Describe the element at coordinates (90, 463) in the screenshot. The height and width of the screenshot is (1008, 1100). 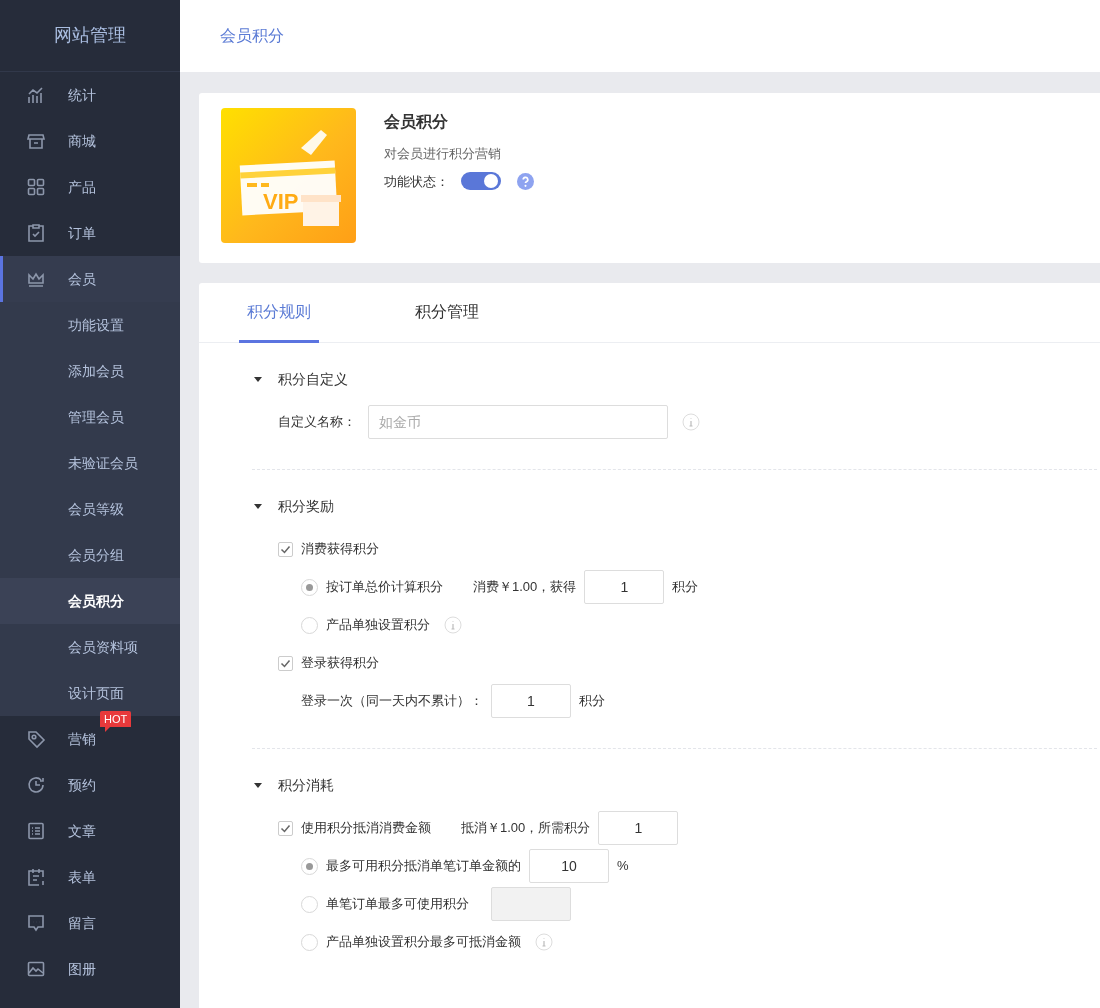
I see `sidebar-subitem: 未验证会员` at that location.